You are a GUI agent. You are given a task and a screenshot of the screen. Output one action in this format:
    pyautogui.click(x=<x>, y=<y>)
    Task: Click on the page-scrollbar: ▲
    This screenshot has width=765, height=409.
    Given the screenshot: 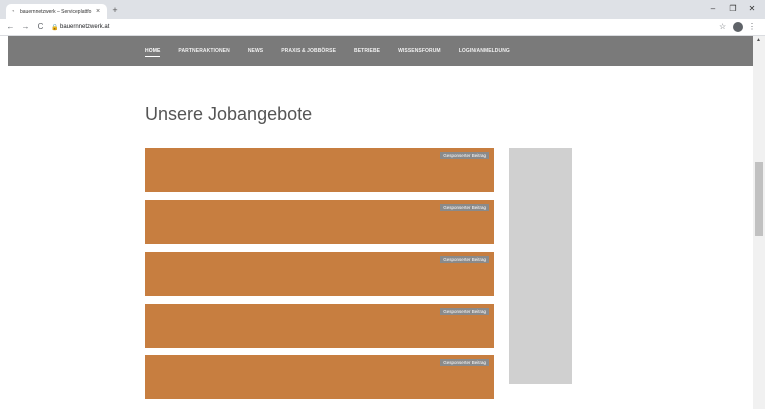 What is the action you would take?
    pyautogui.click(x=759, y=222)
    